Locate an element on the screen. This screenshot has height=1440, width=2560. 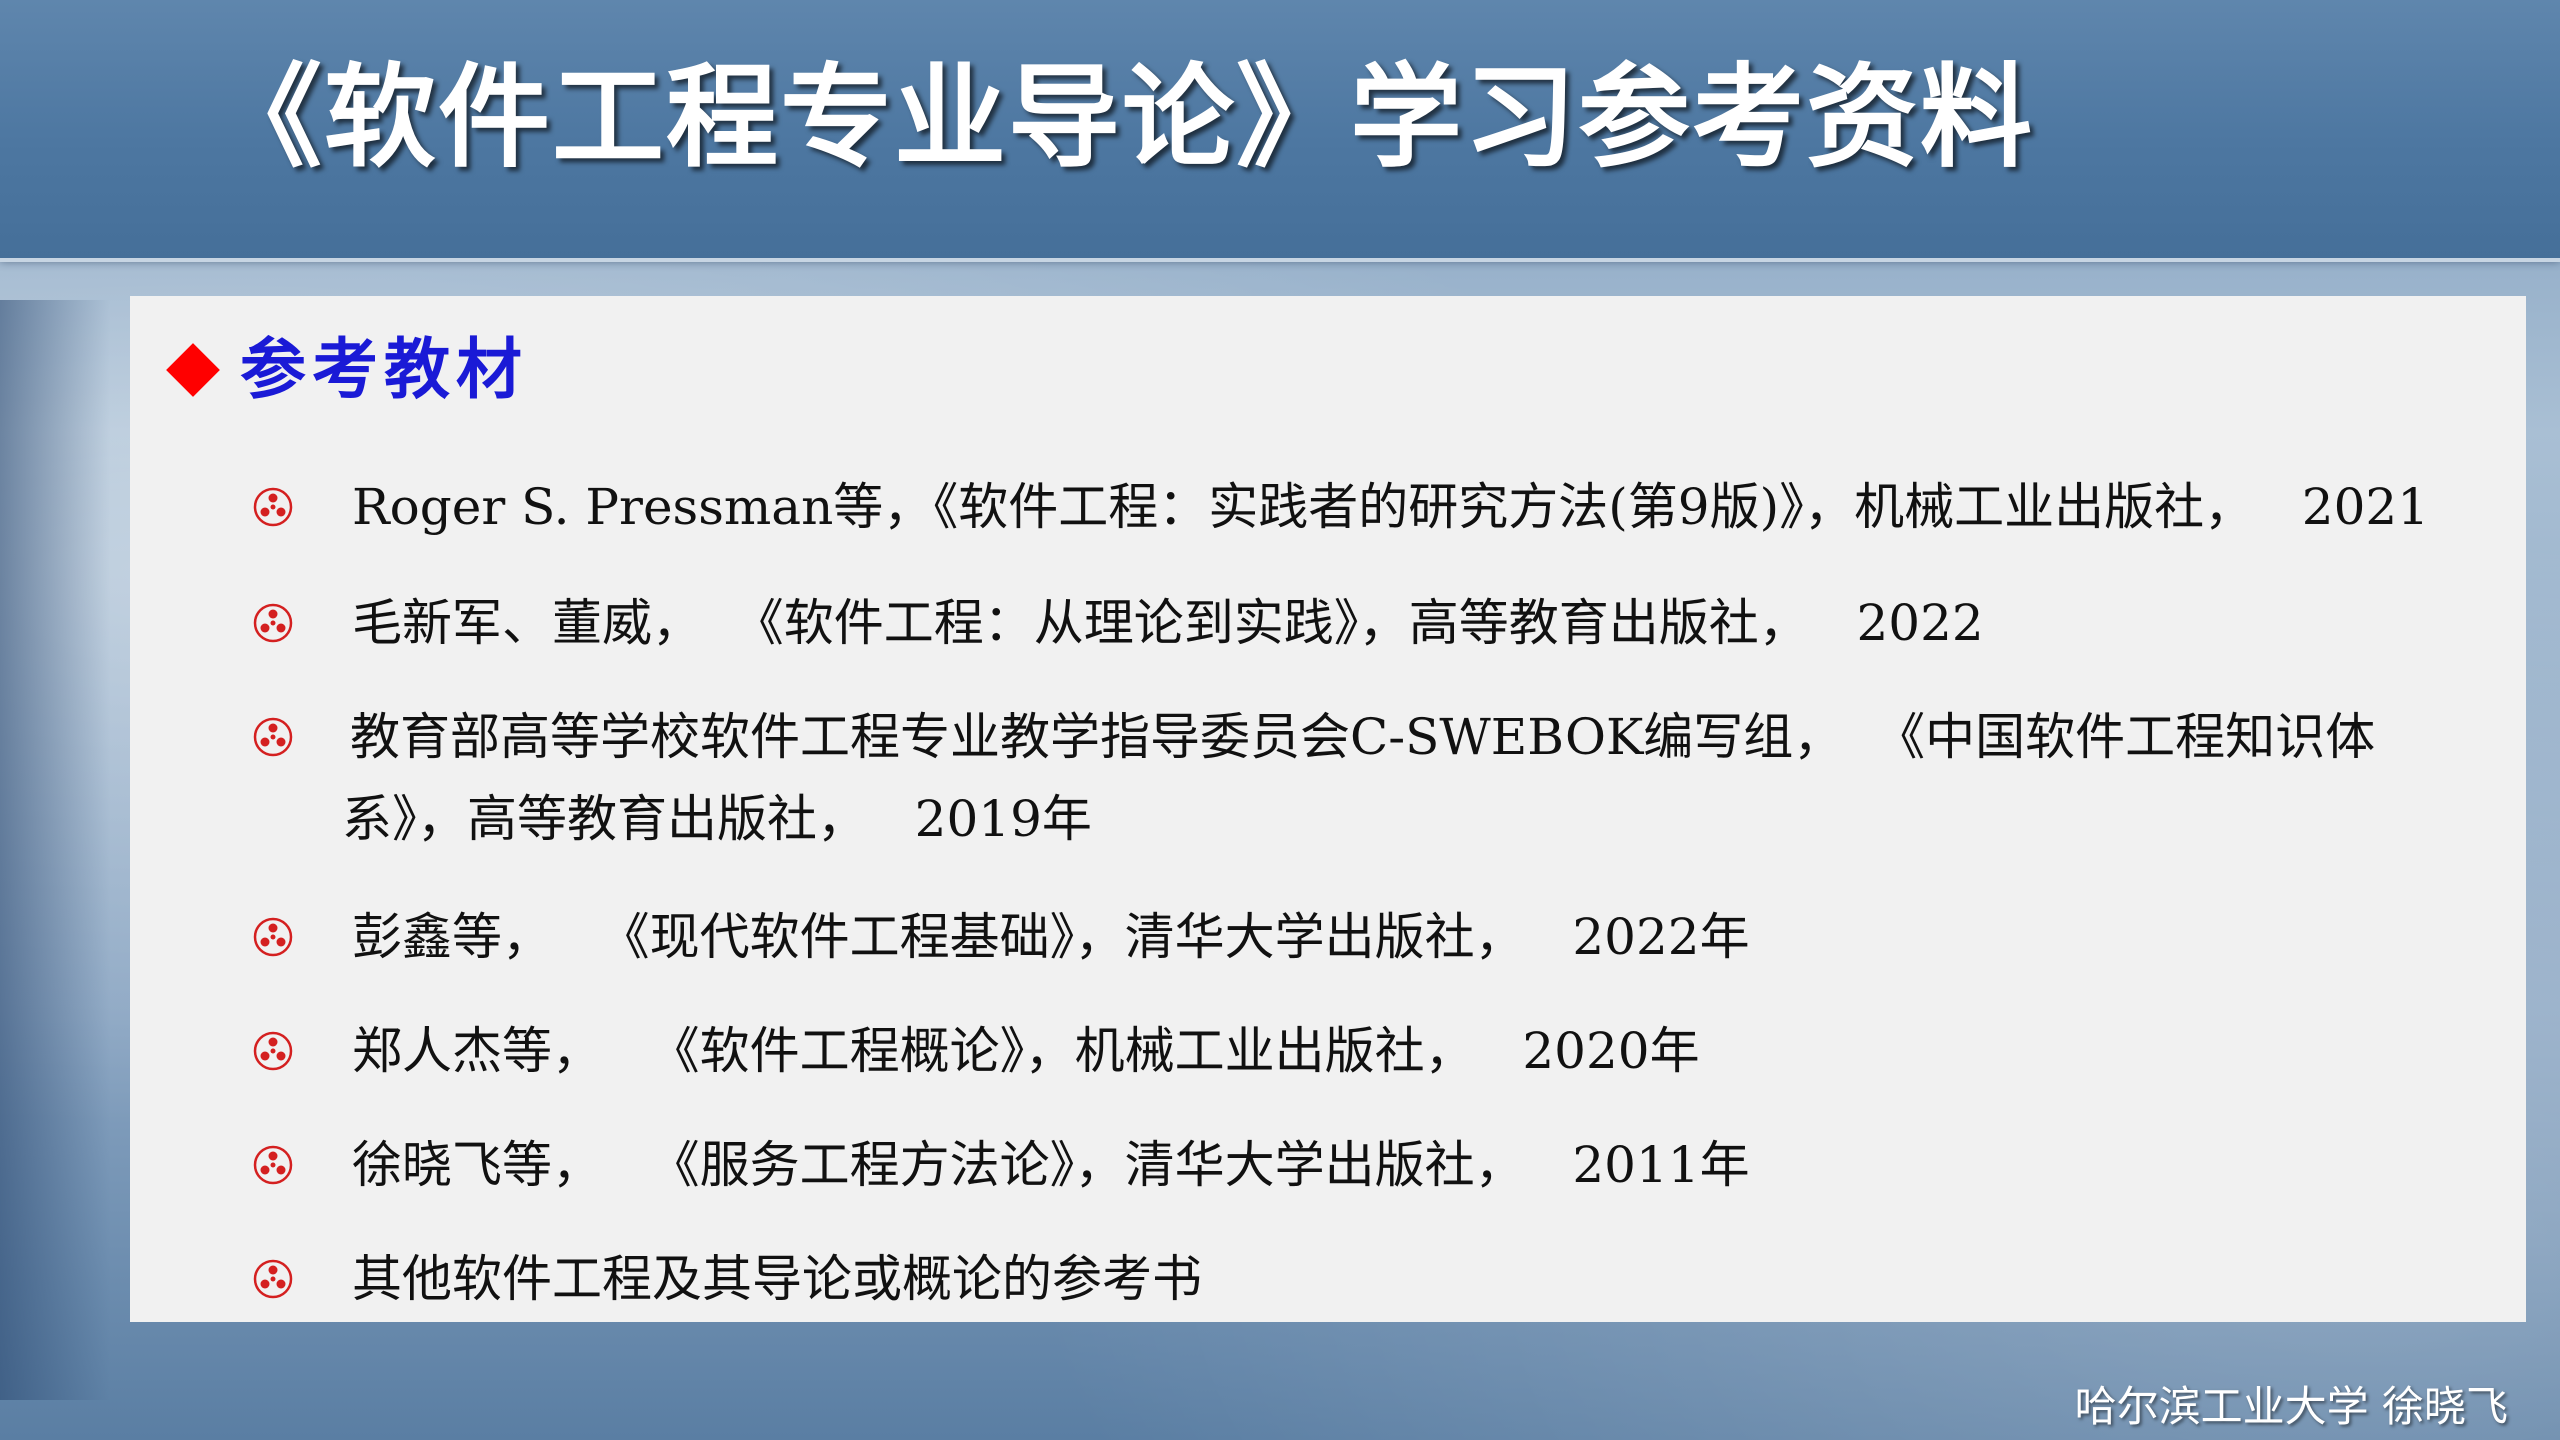
background-decoration is located at coordinates (55, 850).